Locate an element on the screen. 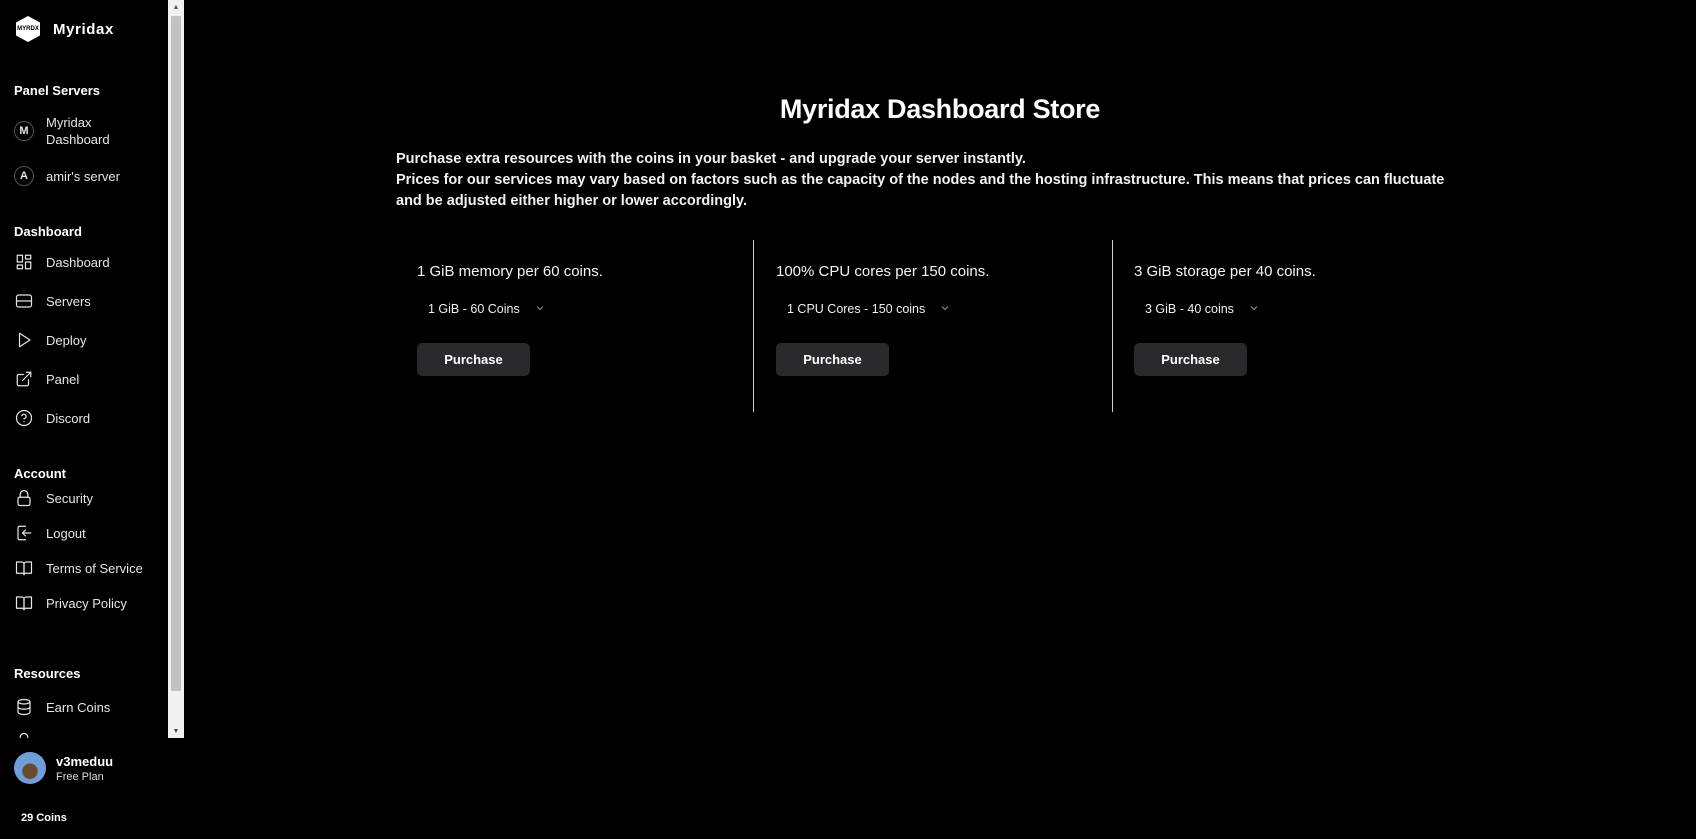 Image resolution: width=1696 pixels, height=839 pixels. page-title: Myridax Dashboard Store is located at coordinates (940, 109).